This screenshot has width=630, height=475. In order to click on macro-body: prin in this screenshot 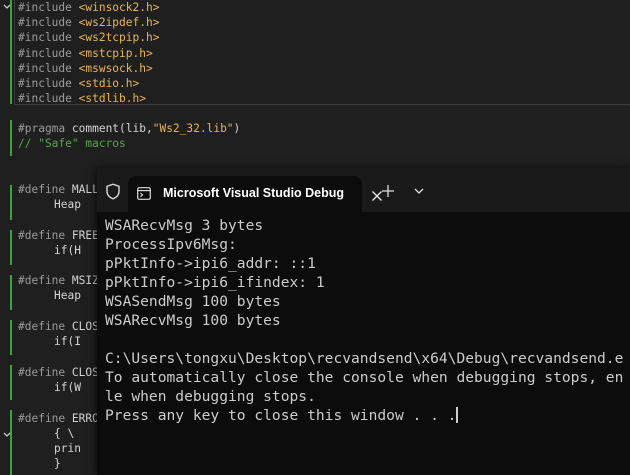, I will do `click(67, 448)`.